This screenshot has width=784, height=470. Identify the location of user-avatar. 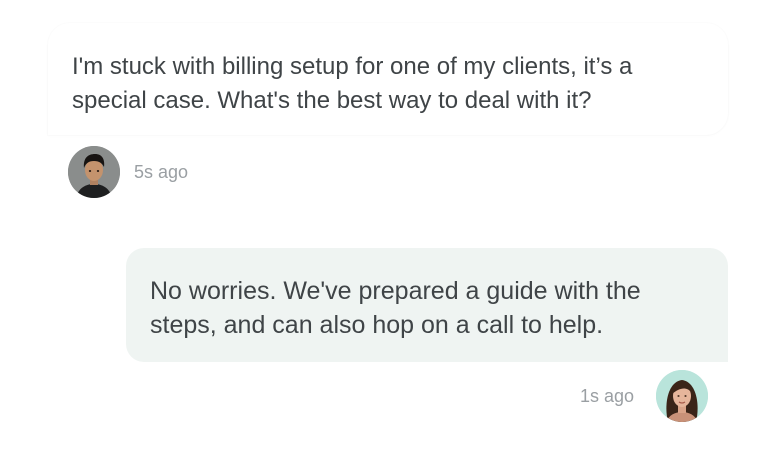
(94, 172).